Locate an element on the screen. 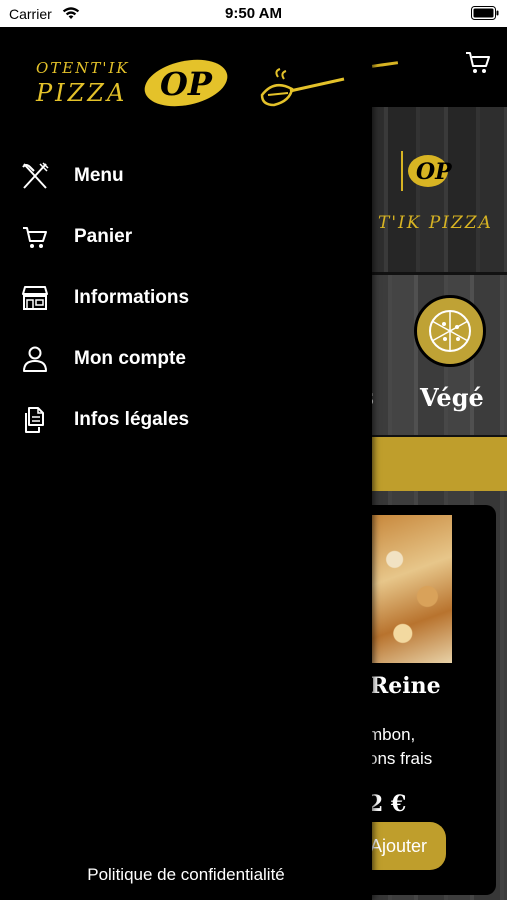  product-description-line: mbon, is located at coordinates (392, 734).